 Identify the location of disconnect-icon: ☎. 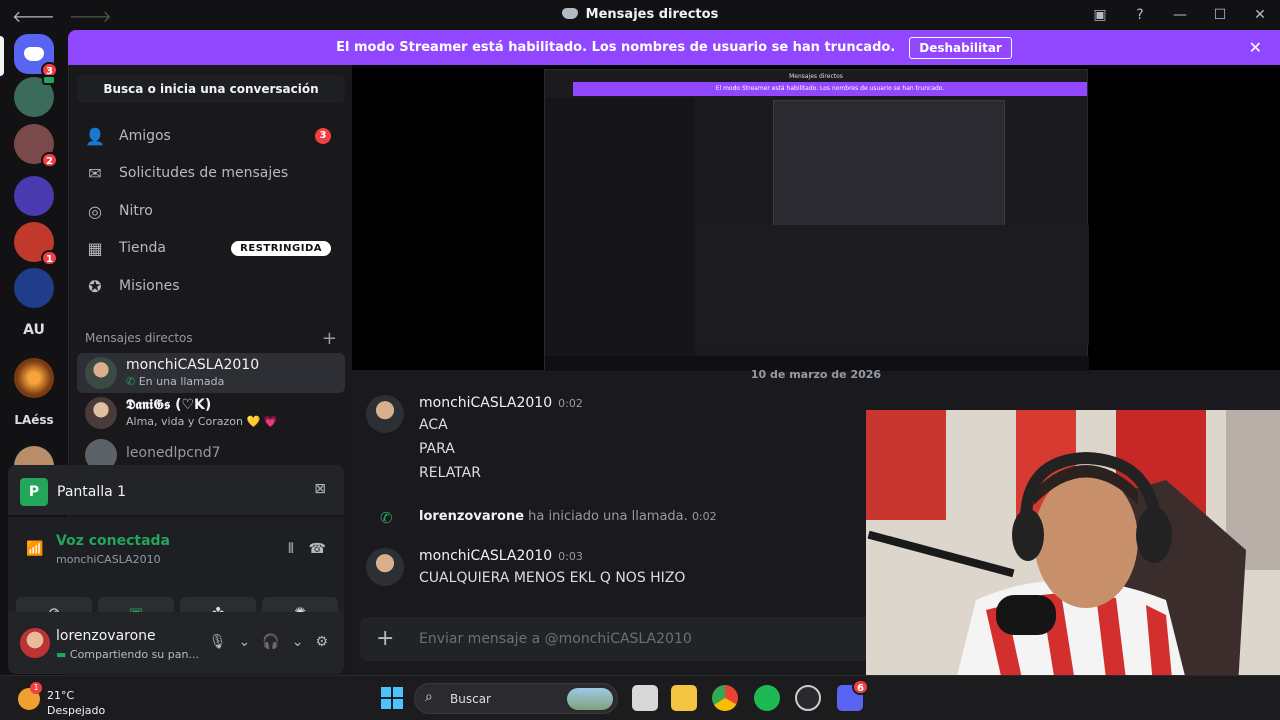
(317, 549).